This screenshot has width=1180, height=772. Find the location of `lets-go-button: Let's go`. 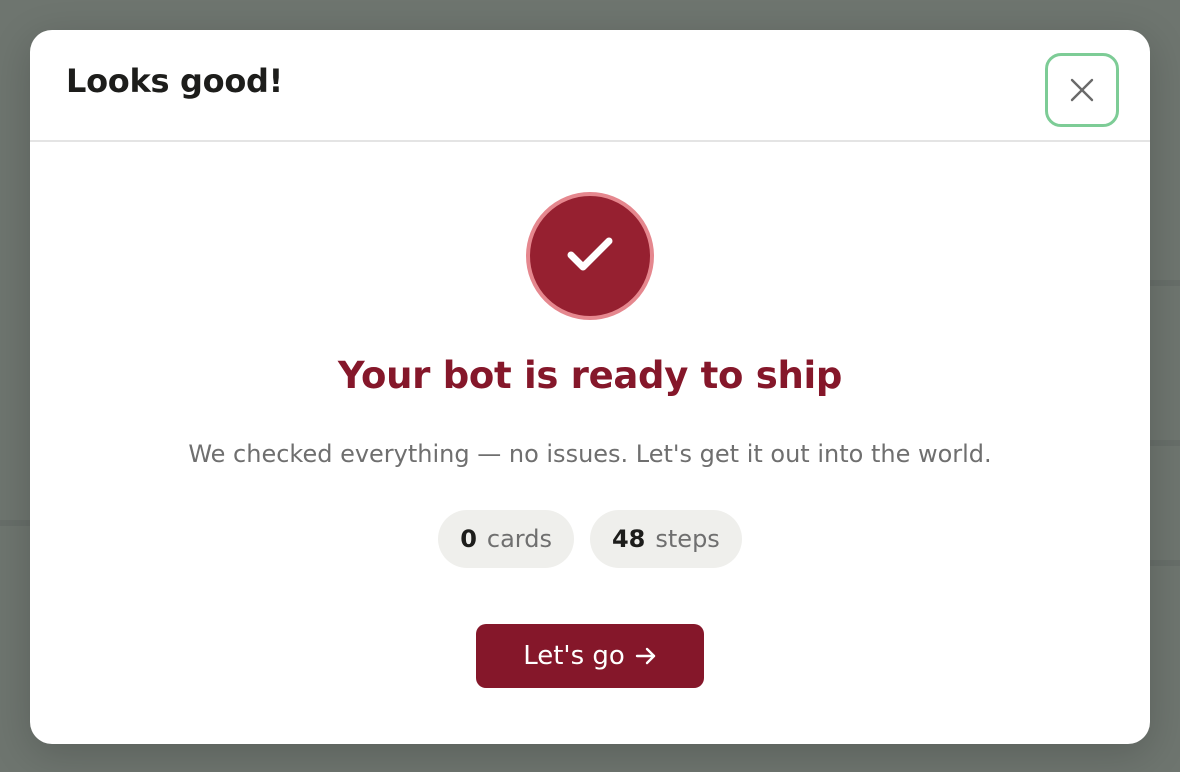

lets-go-button: Let's go is located at coordinates (590, 656).